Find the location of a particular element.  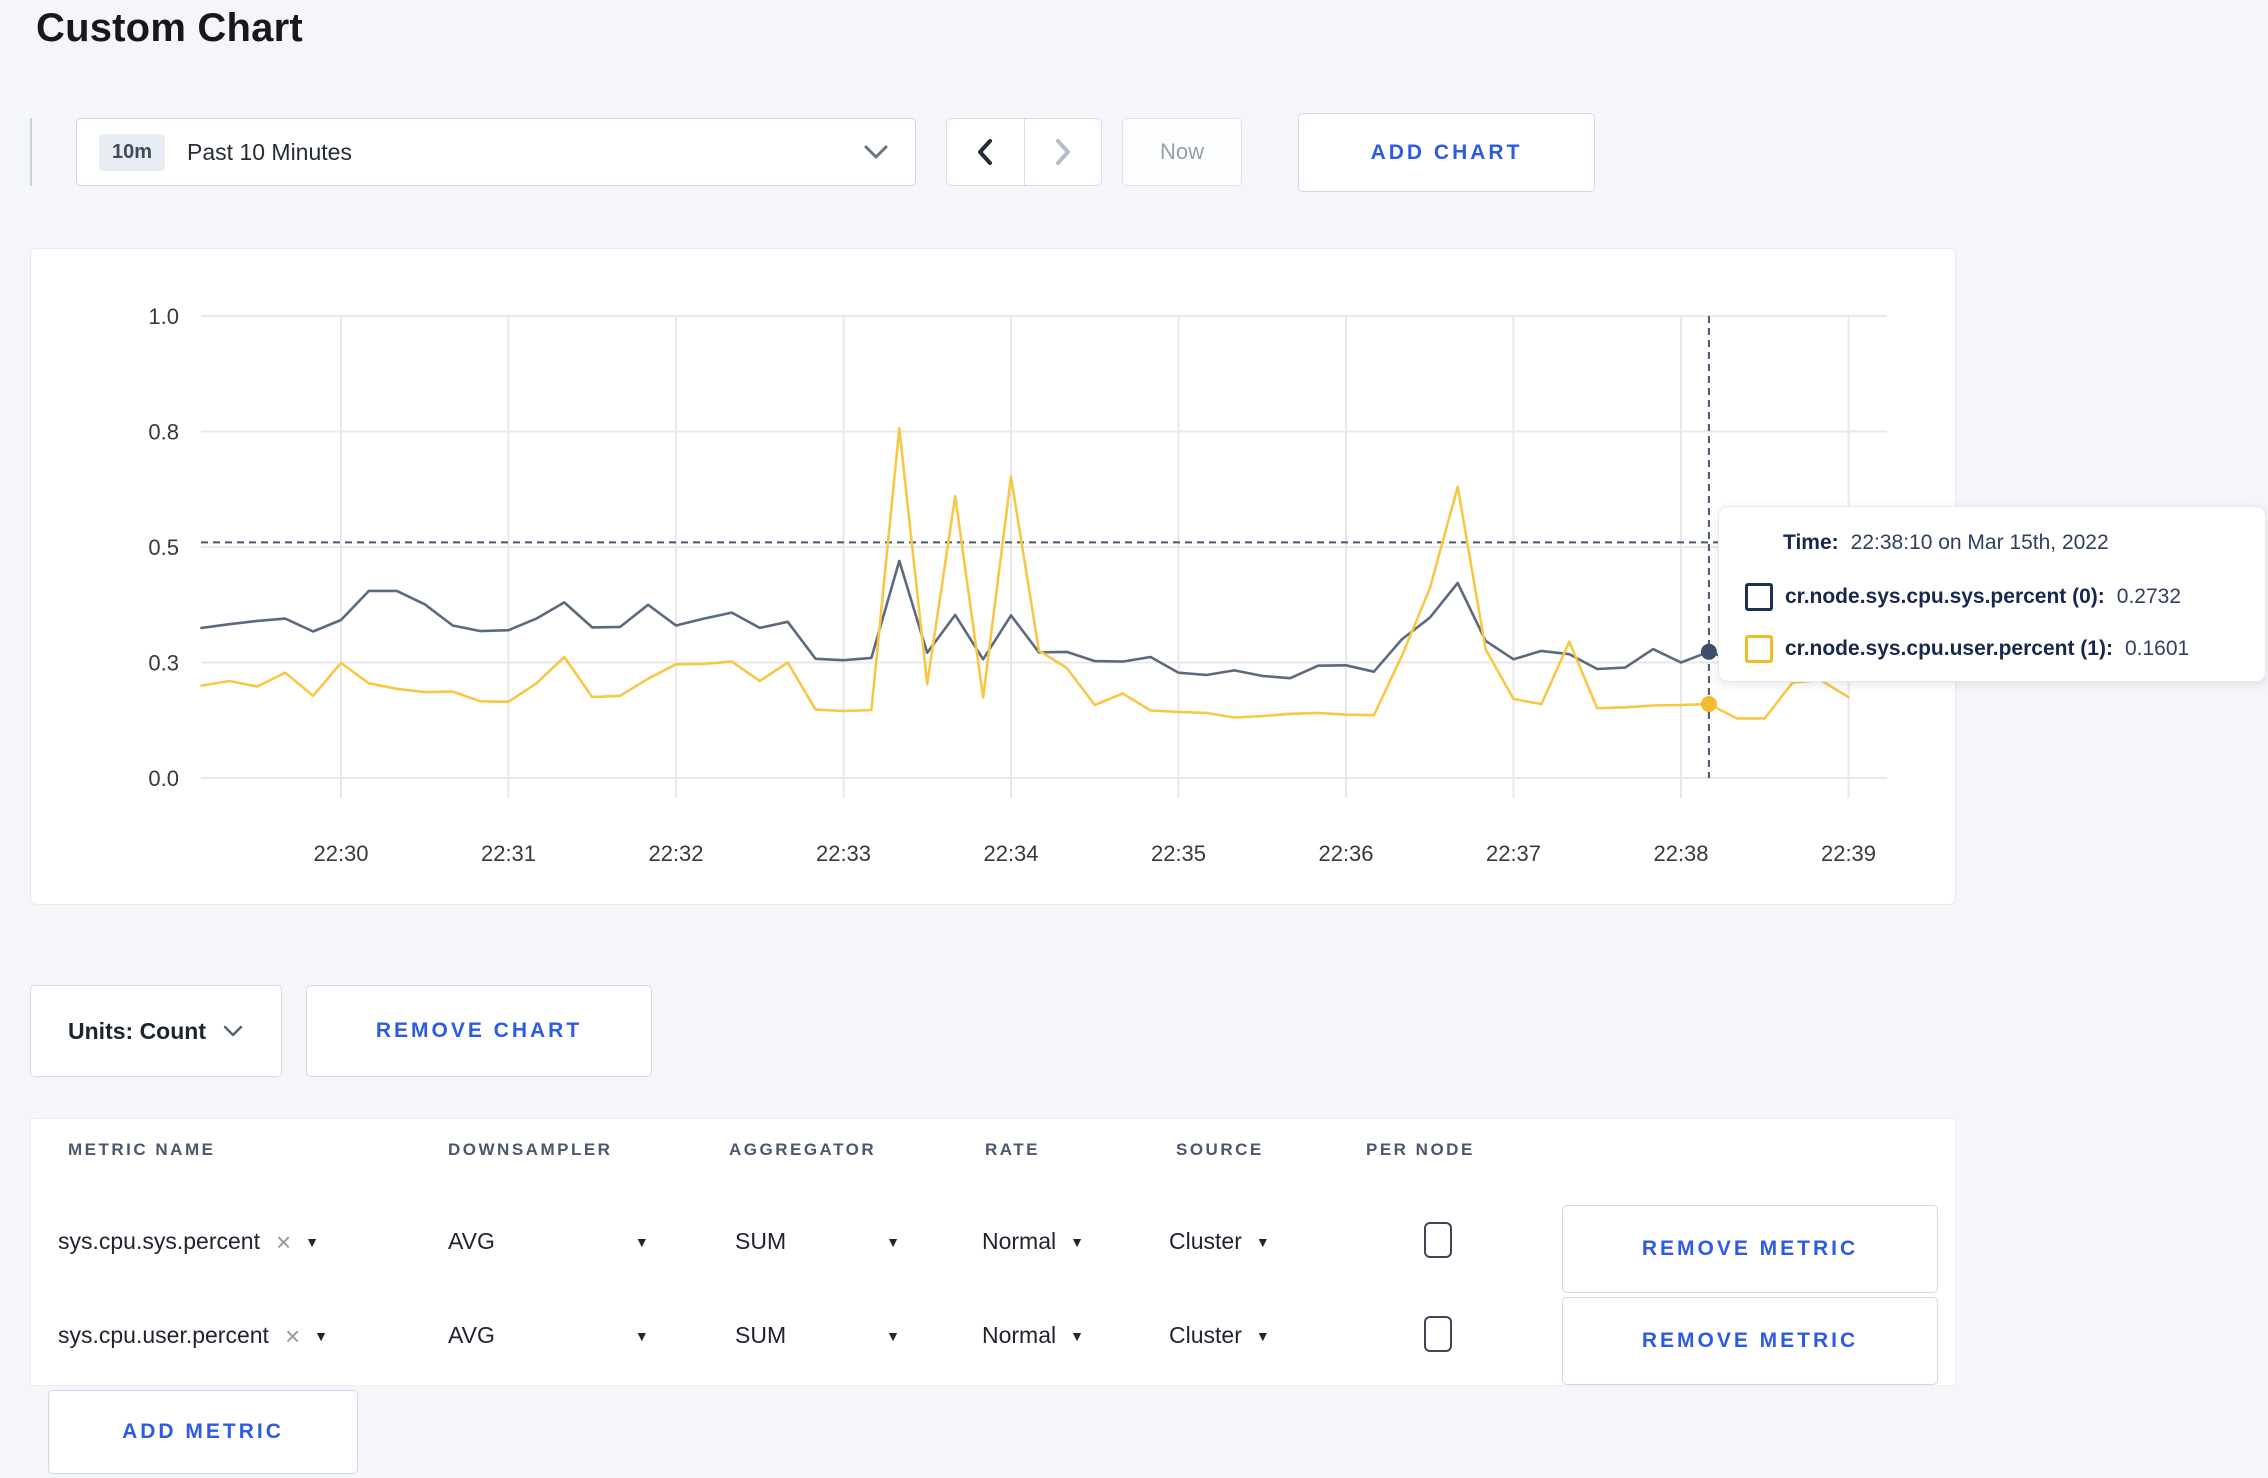

tooltip-series-user-label: cr.node.sys.cpu.user.percent (1): is located at coordinates (1949, 648).